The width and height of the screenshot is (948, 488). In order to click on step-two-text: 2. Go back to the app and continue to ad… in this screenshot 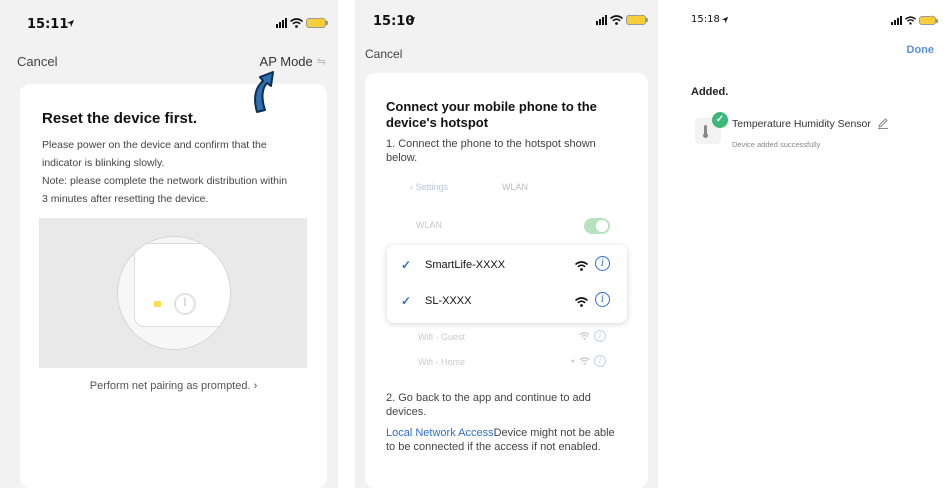, I will do `click(488, 405)`.